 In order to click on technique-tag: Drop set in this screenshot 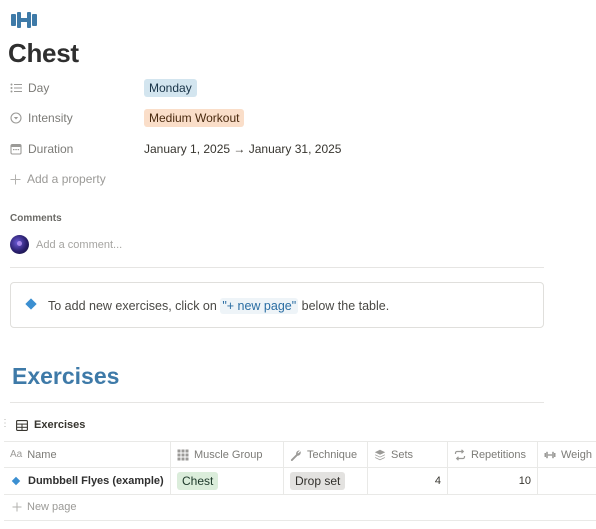, I will do `click(318, 481)`.